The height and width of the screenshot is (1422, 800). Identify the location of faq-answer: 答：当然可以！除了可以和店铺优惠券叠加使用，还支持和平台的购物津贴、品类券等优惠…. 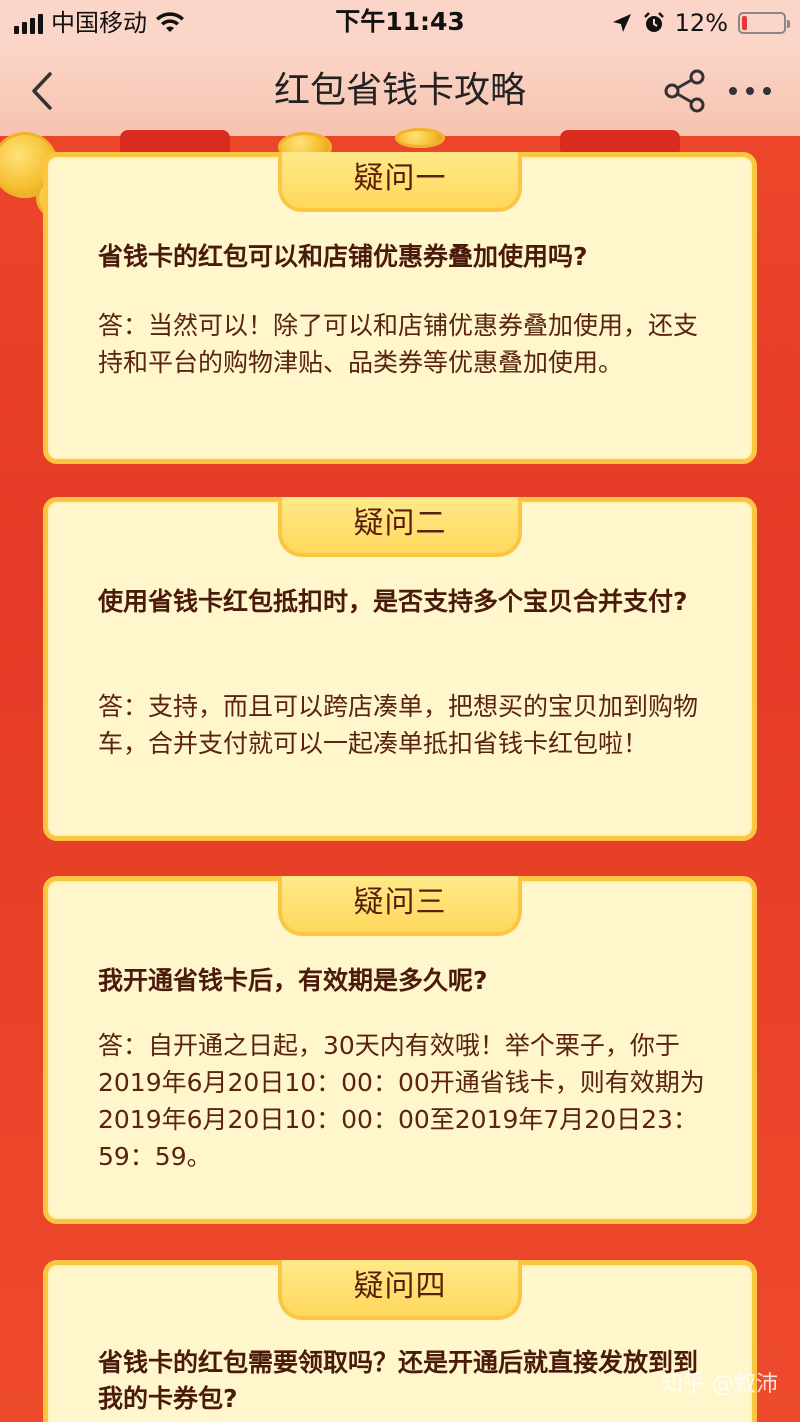
(398, 344).